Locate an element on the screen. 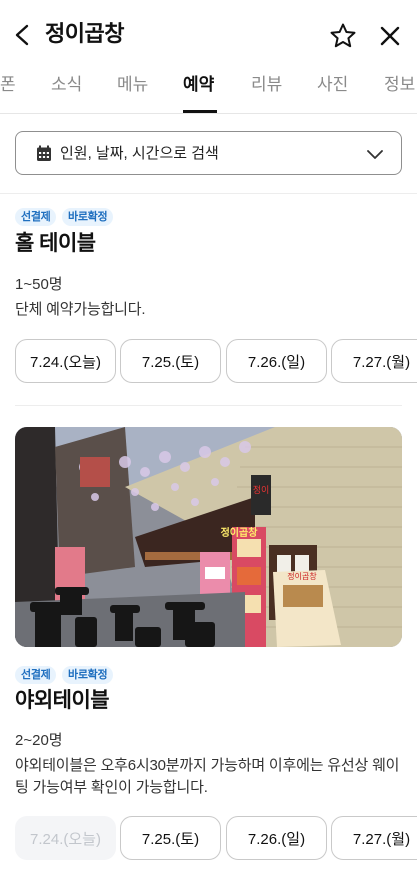 This screenshot has height=875, width=417. reservation-search-dropdown: 인원, 날짜, 시간으로 검색 is located at coordinates (208, 153).